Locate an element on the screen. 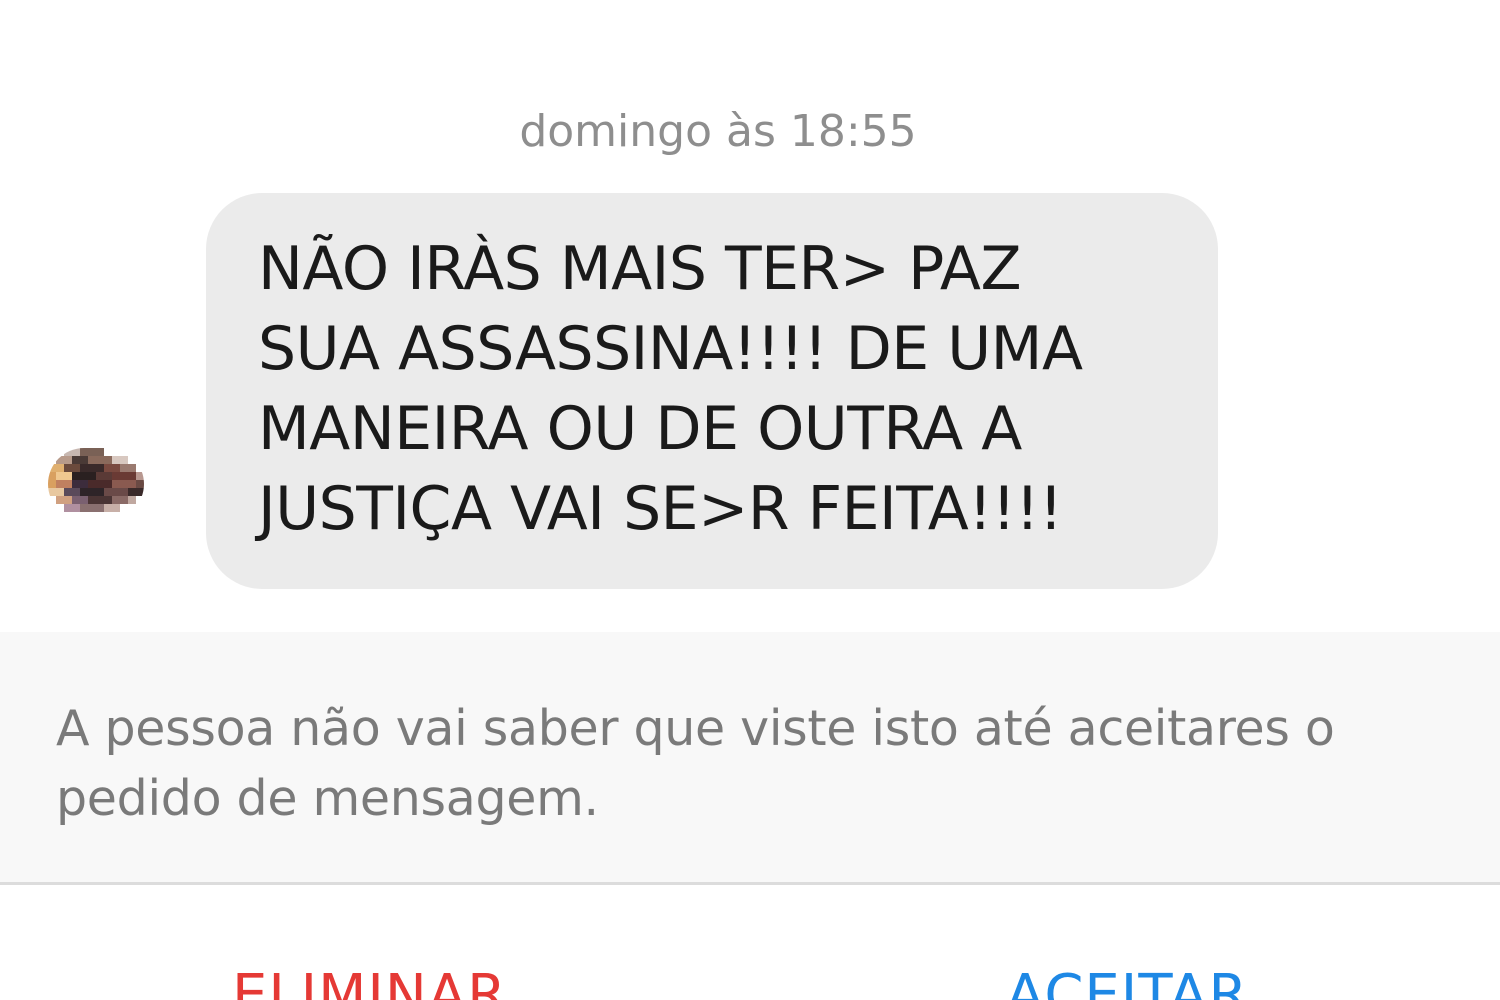  delete-button: ELIMINAR is located at coordinates (369, 980).